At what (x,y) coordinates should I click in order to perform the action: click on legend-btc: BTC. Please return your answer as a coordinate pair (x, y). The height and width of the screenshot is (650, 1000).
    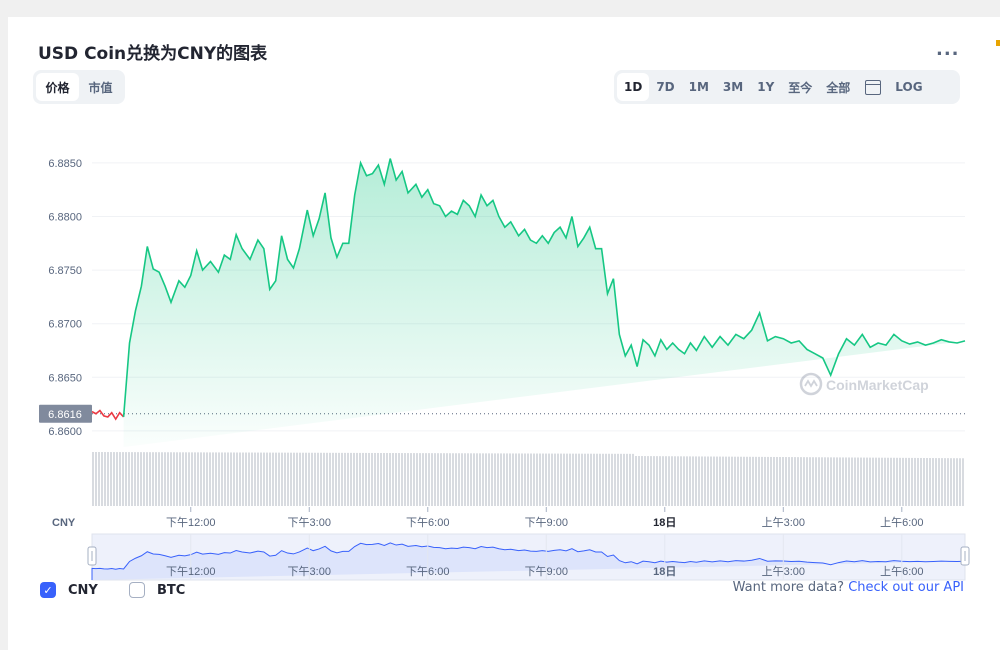
    Looking at the image, I should click on (157, 590).